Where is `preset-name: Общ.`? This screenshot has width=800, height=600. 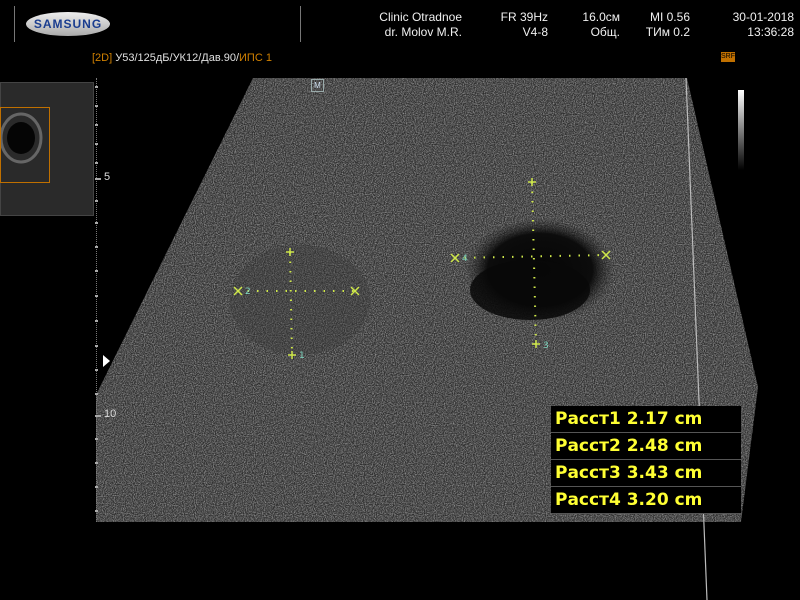 preset-name: Общ. is located at coordinates (605, 32).